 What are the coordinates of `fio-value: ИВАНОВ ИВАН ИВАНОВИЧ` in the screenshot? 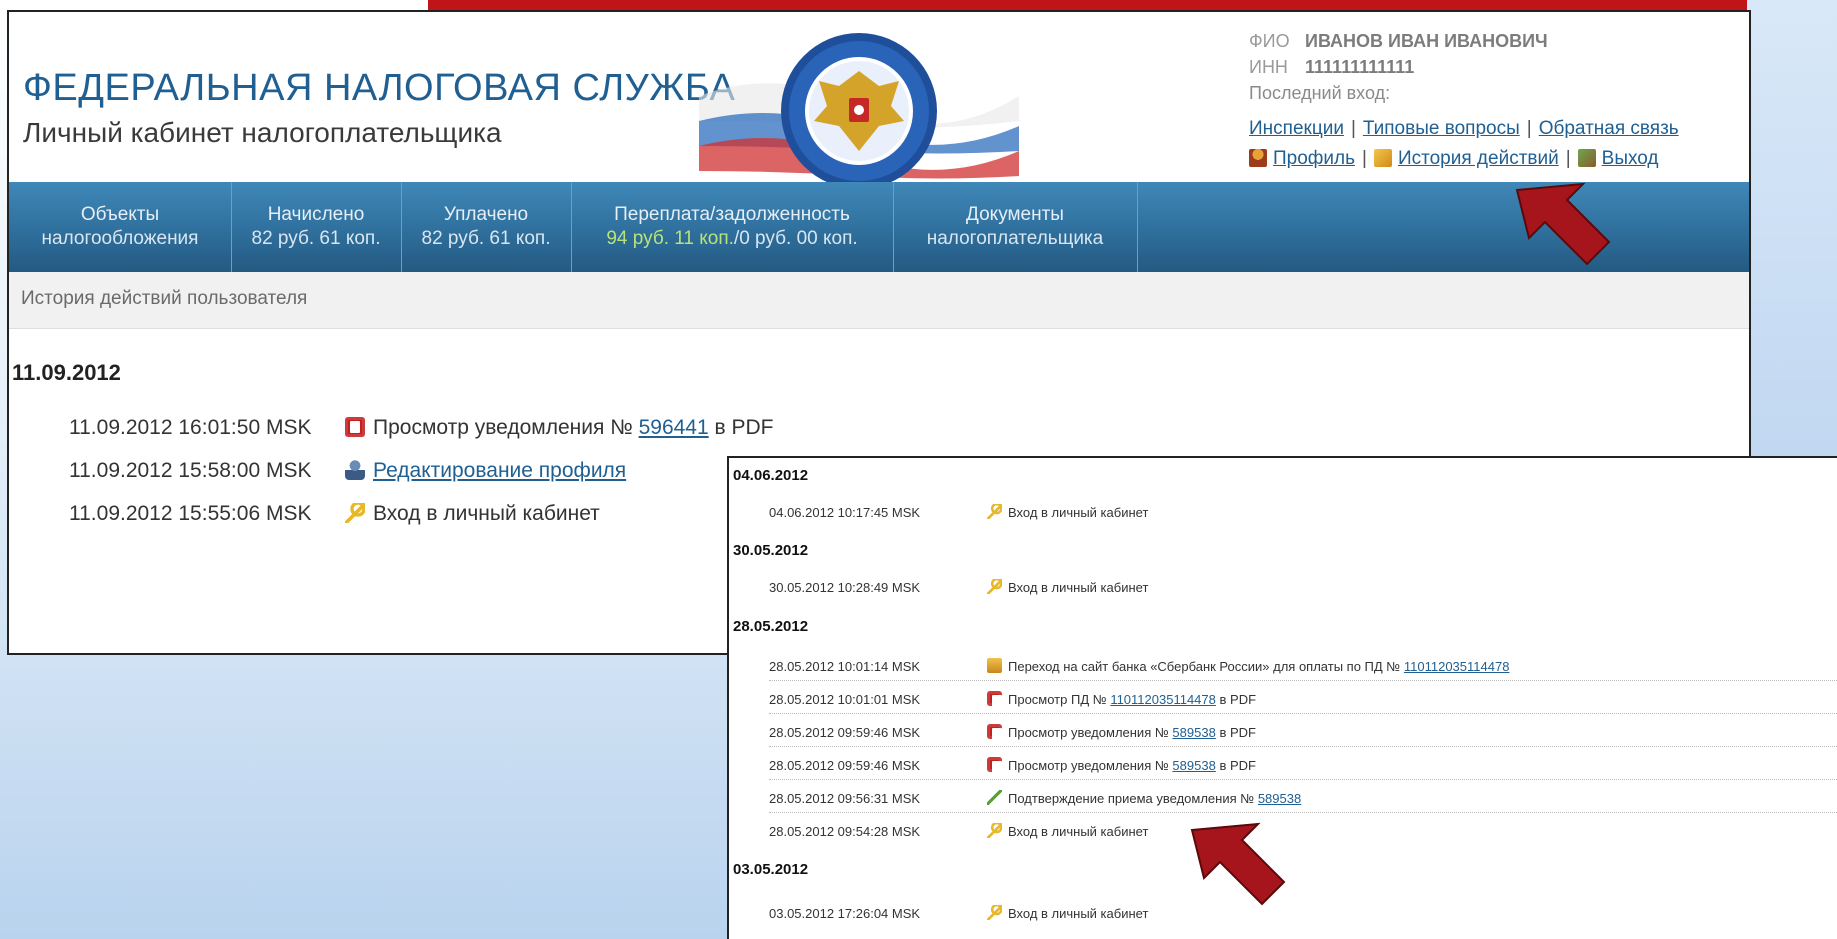 It's located at (1426, 41).